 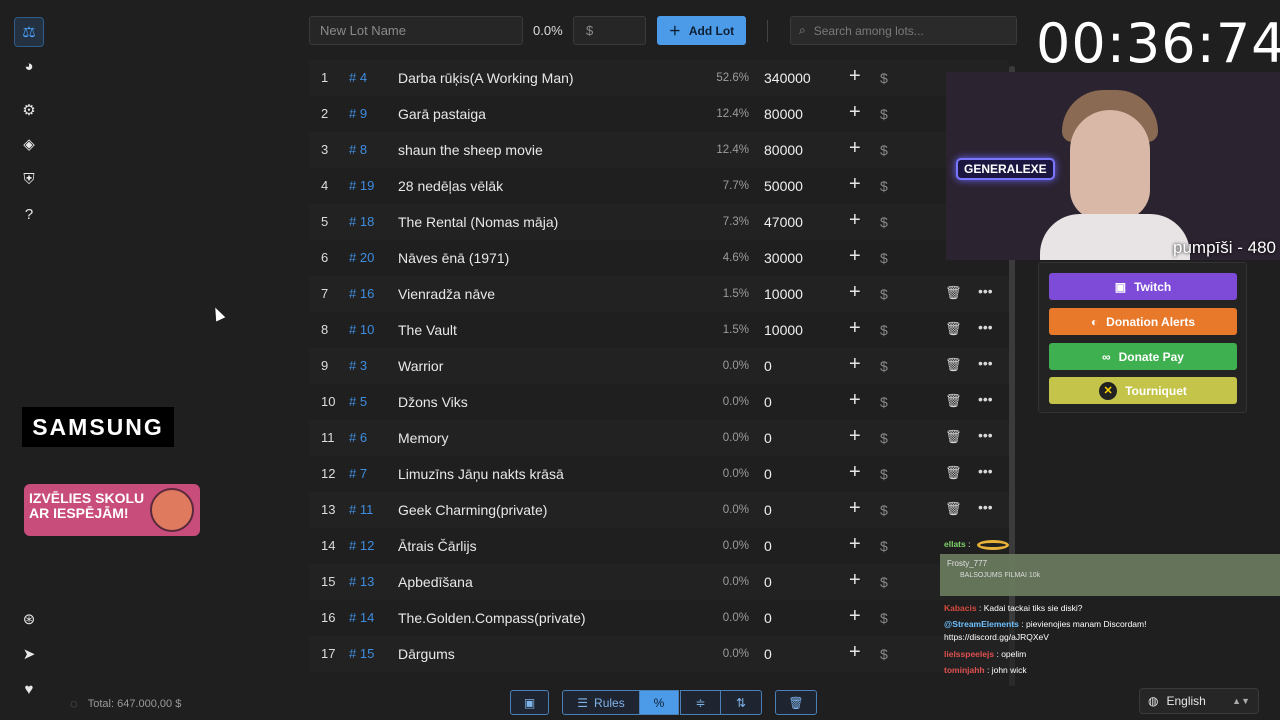 I want to click on lot-id: # 19, so click(x=361, y=185).